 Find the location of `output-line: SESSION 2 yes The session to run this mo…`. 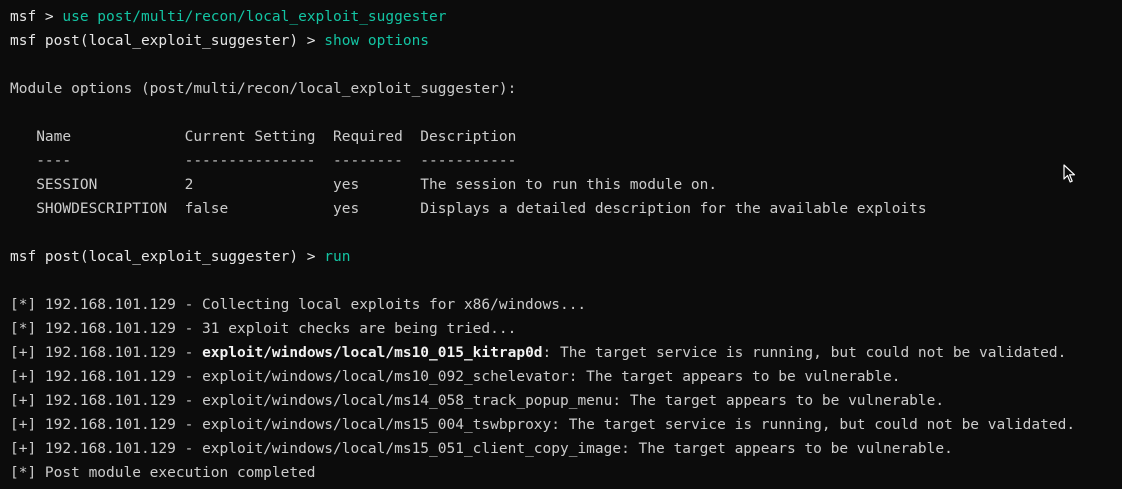

output-line: SESSION 2 yes The session to run this mo… is located at coordinates (364, 185).